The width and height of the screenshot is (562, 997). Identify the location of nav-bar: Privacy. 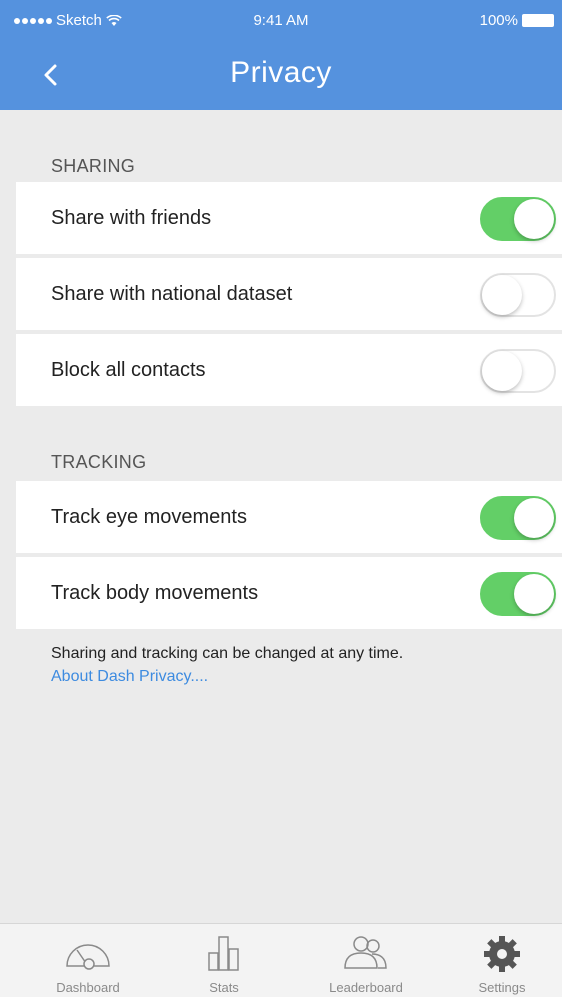
(281, 75).